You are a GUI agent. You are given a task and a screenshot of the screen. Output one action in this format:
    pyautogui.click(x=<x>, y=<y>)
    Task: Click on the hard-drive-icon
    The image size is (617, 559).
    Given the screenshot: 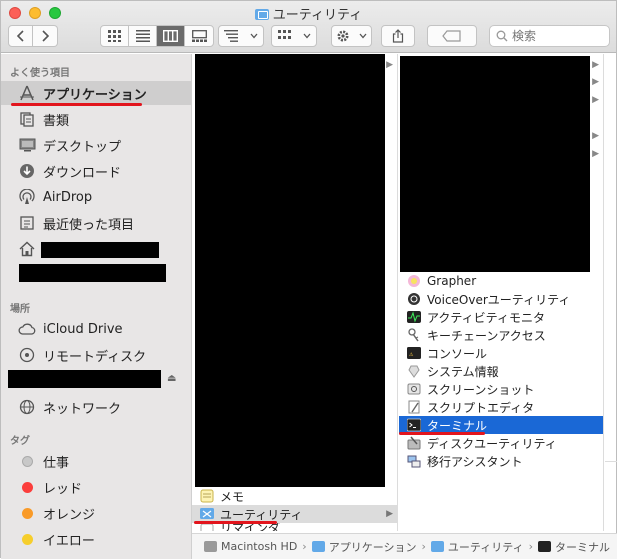 What is the action you would take?
    pyautogui.click(x=210, y=546)
    